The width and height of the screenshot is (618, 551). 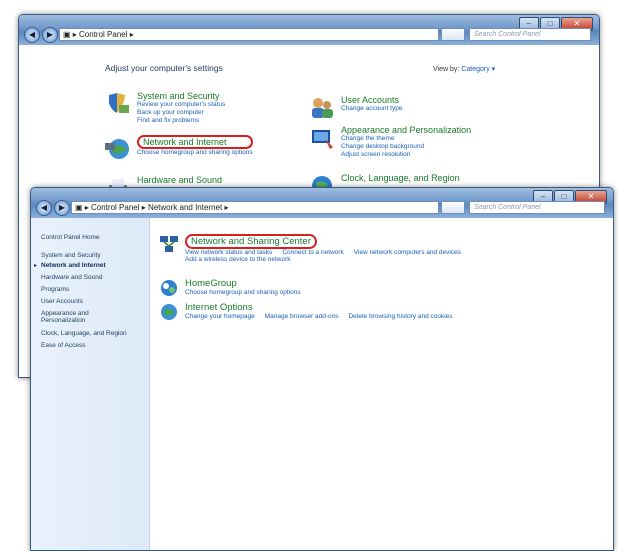 I want to click on address-bar: ▣ ▸ Control Panel ▸, so click(x=249, y=34).